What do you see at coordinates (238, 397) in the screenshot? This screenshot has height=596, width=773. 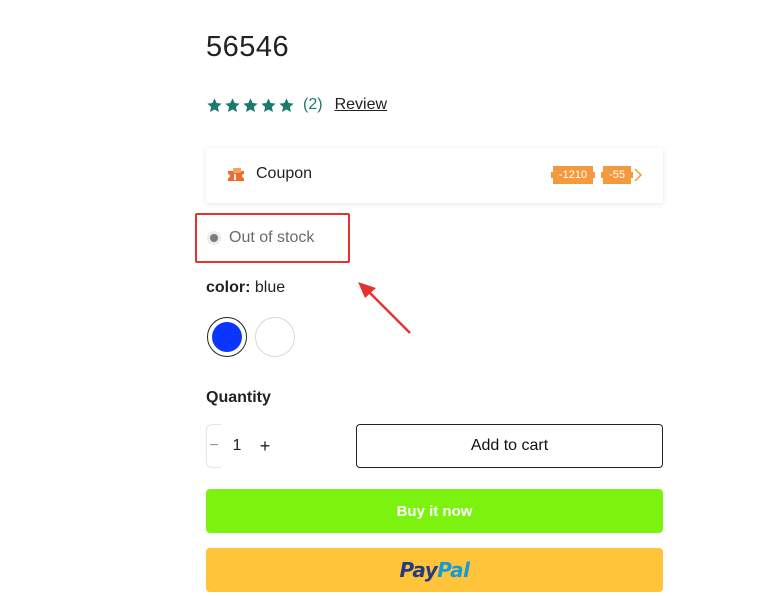 I see `quantity-label: Quantity` at bounding box center [238, 397].